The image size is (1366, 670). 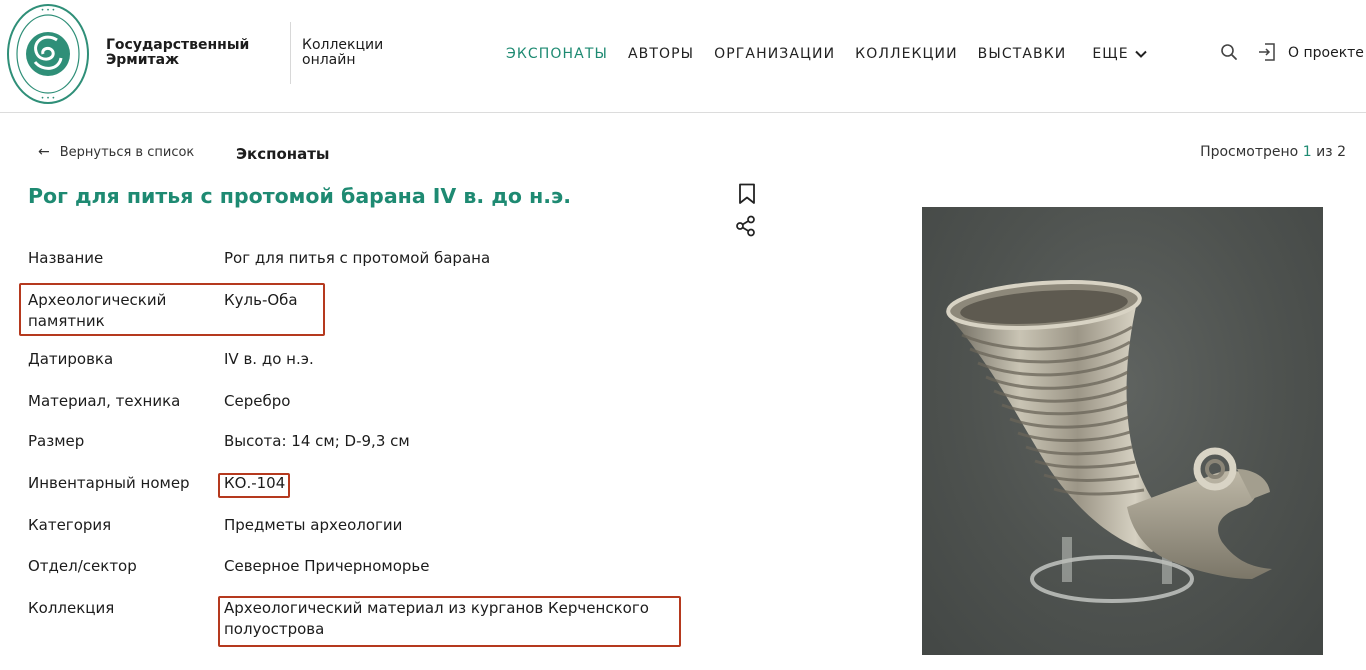 What do you see at coordinates (906, 54) in the screenshot?
I see `nav-collections: КОЛЛЕКЦИИ` at bounding box center [906, 54].